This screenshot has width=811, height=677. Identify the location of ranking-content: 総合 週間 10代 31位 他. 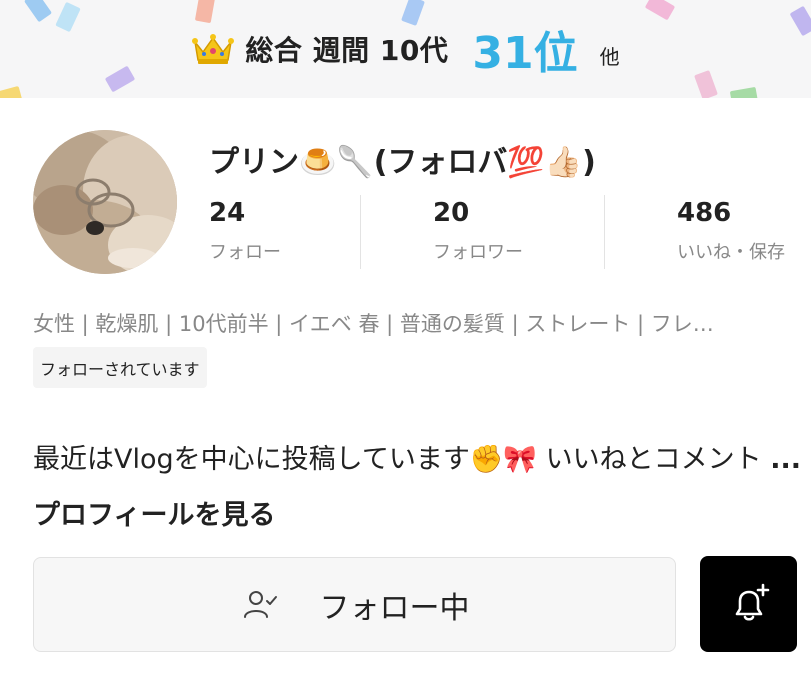
(405, 49).